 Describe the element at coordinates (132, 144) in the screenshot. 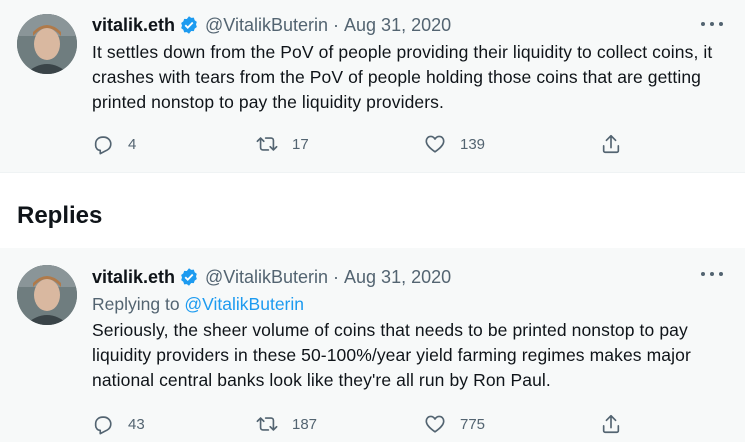

I see `reply-count: 4` at that location.